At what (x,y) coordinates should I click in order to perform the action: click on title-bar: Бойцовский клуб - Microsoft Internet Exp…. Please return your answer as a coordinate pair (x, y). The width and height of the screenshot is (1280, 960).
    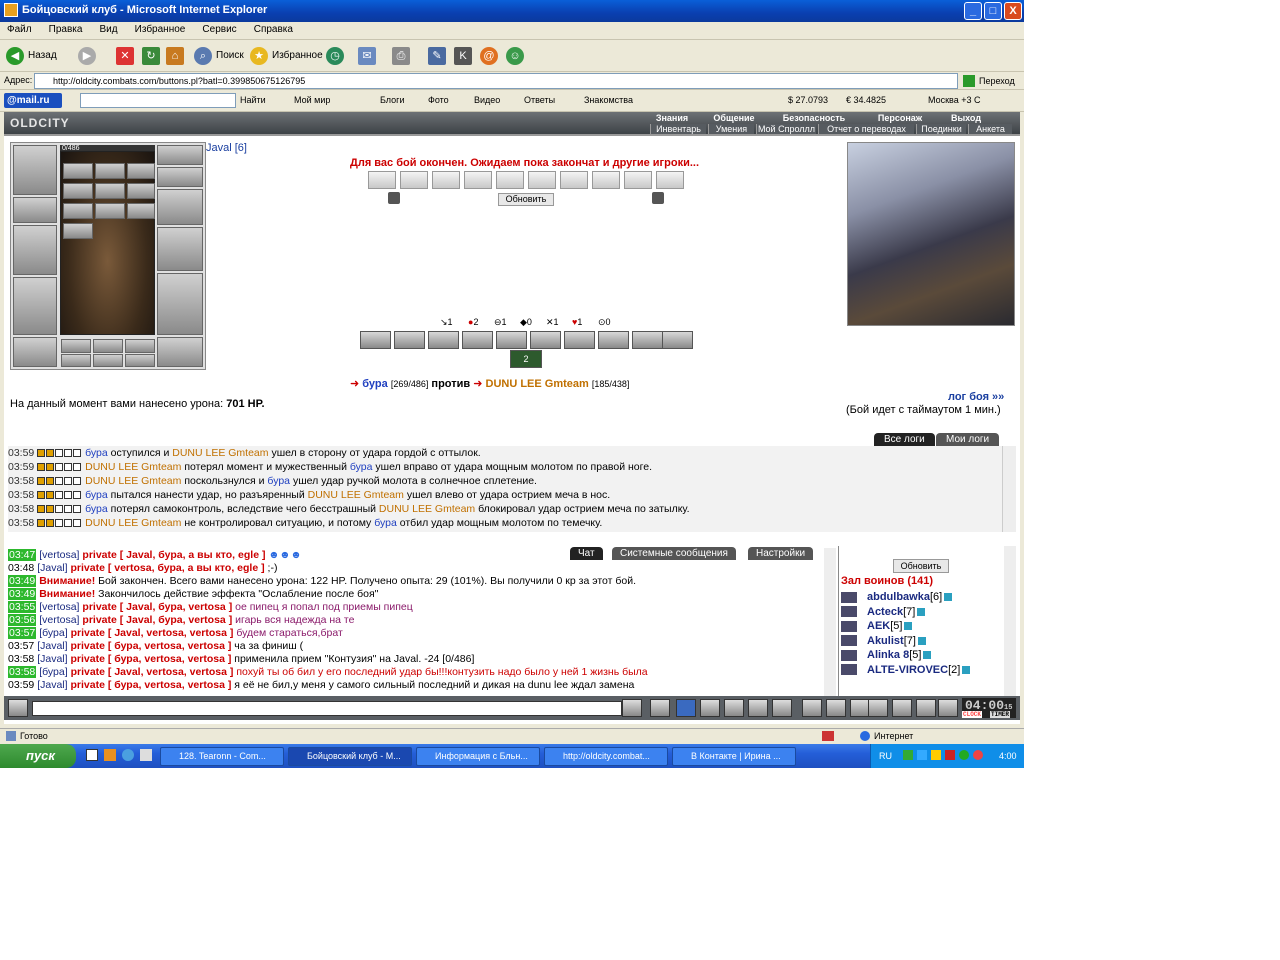
    Looking at the image, I should click on (512, 11).